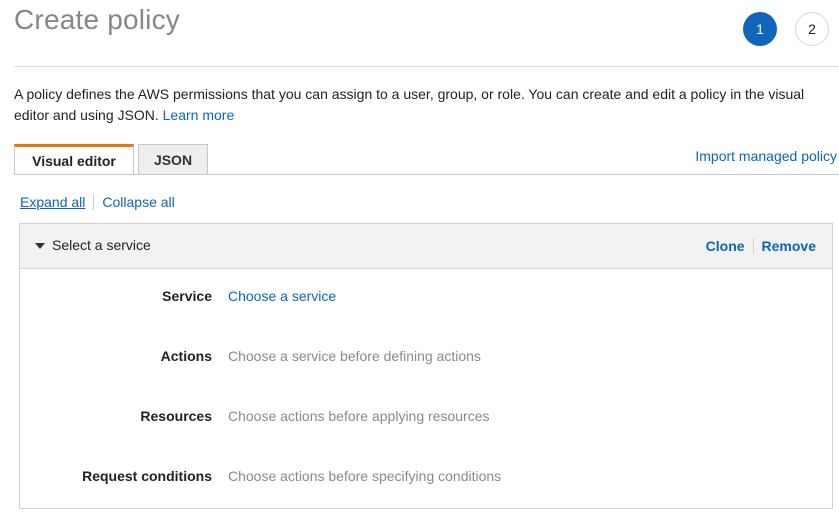 This screenshot has height=513, width=839. What do you see at coordinates (97, 202) in the screenshot?
I see `expand-collapse-bar: Expand all Collapse all` at bounding box center [97, 202].